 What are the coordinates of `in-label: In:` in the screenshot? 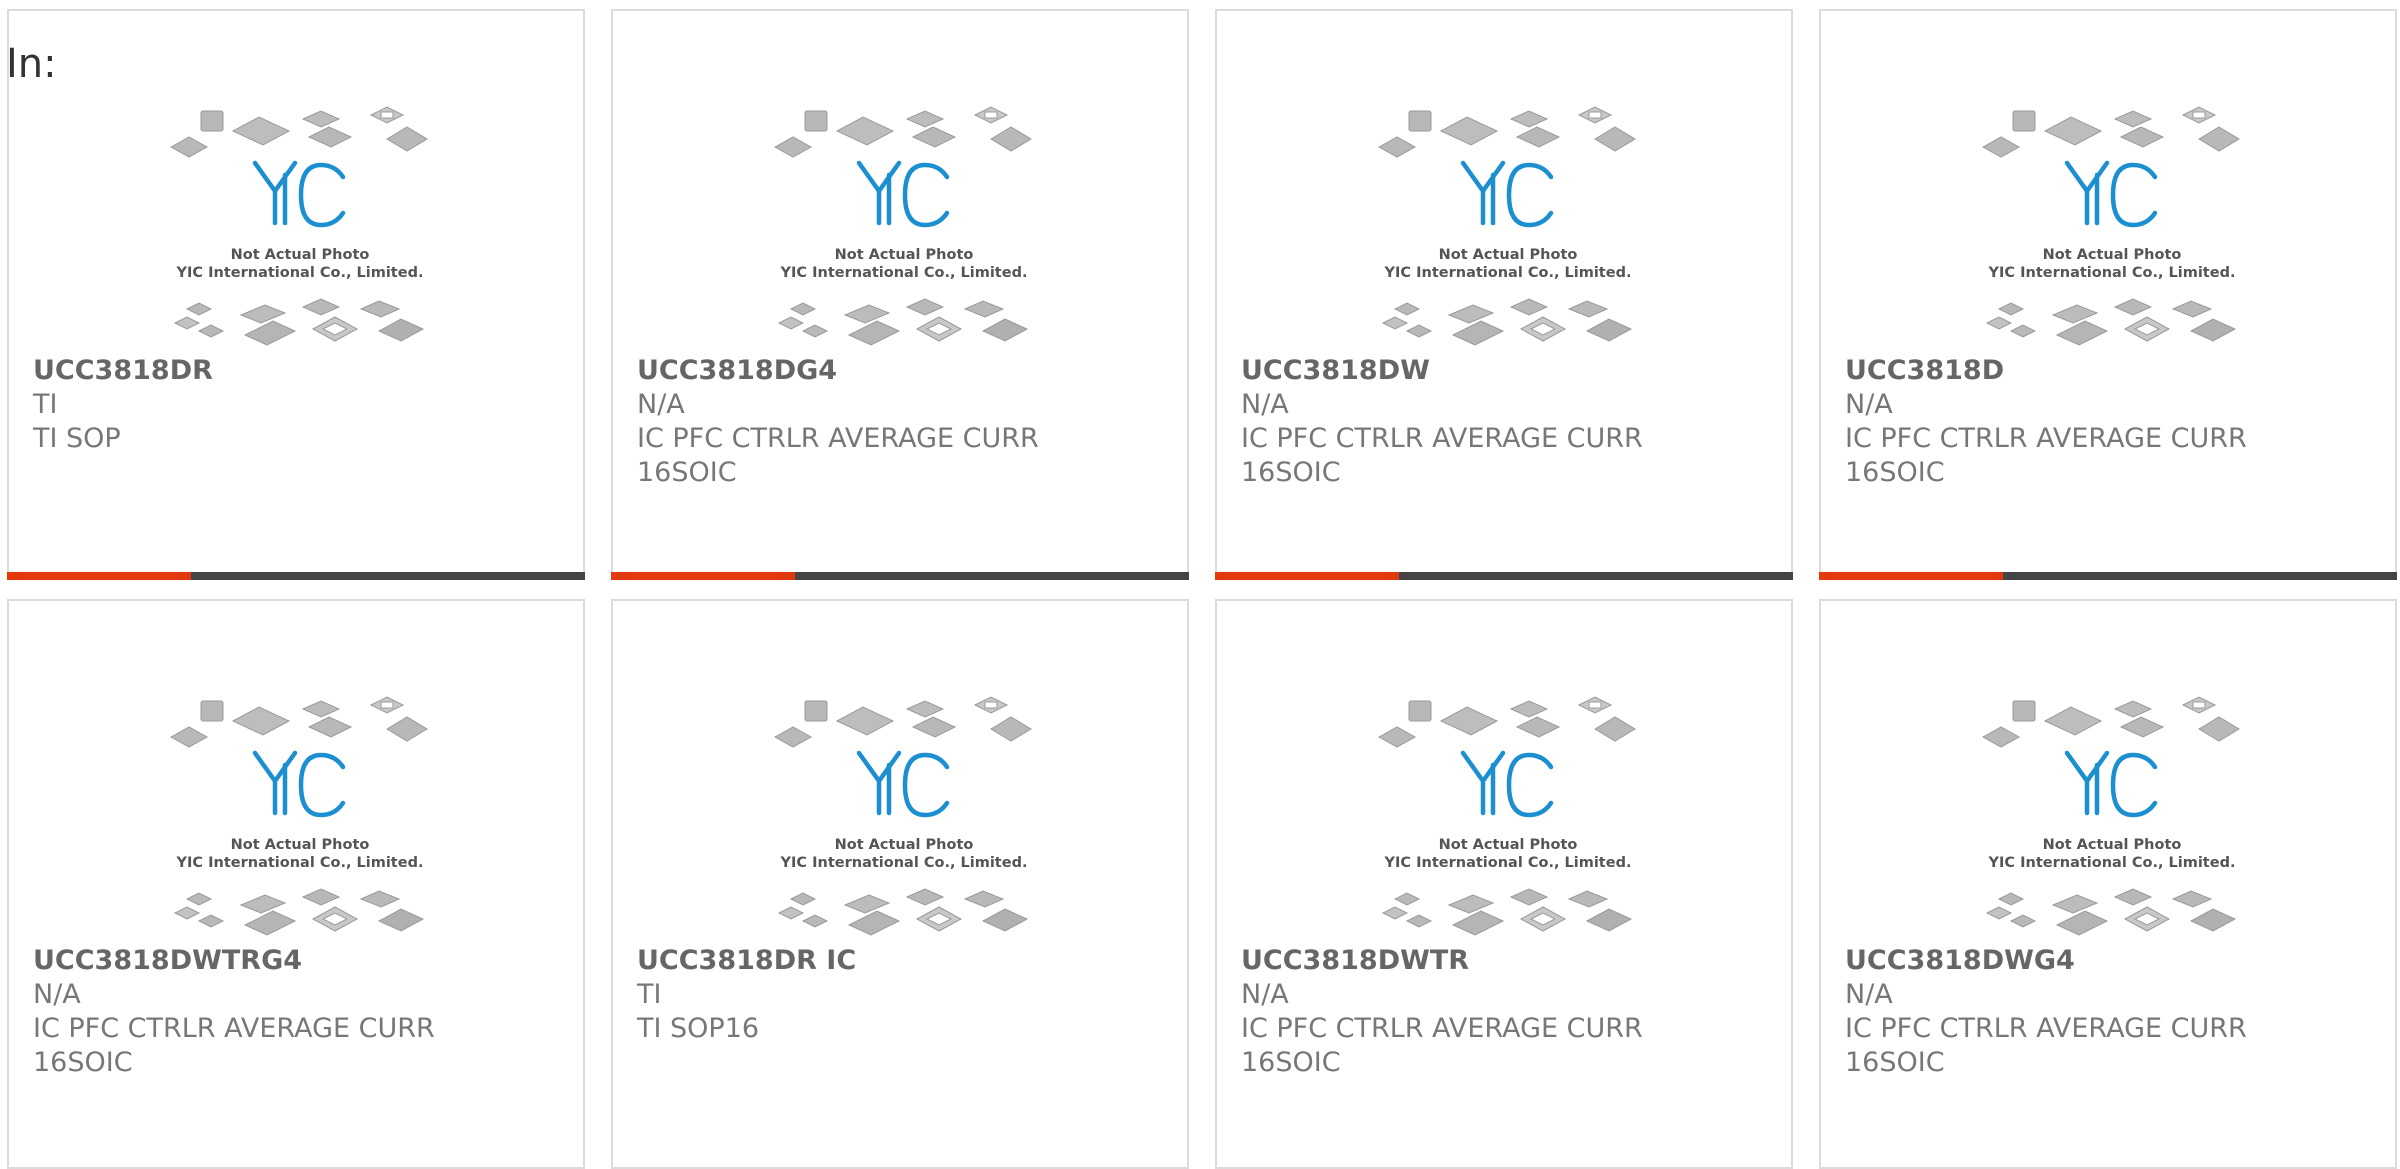 It's located at (31, 64).